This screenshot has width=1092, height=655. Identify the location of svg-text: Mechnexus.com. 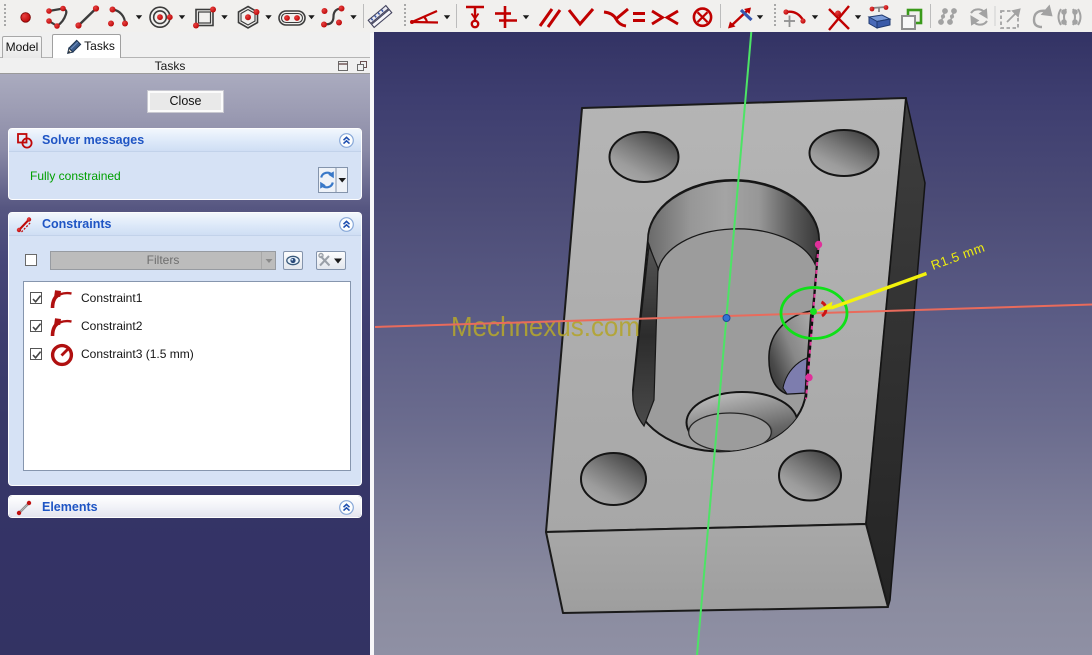
(545, 326).